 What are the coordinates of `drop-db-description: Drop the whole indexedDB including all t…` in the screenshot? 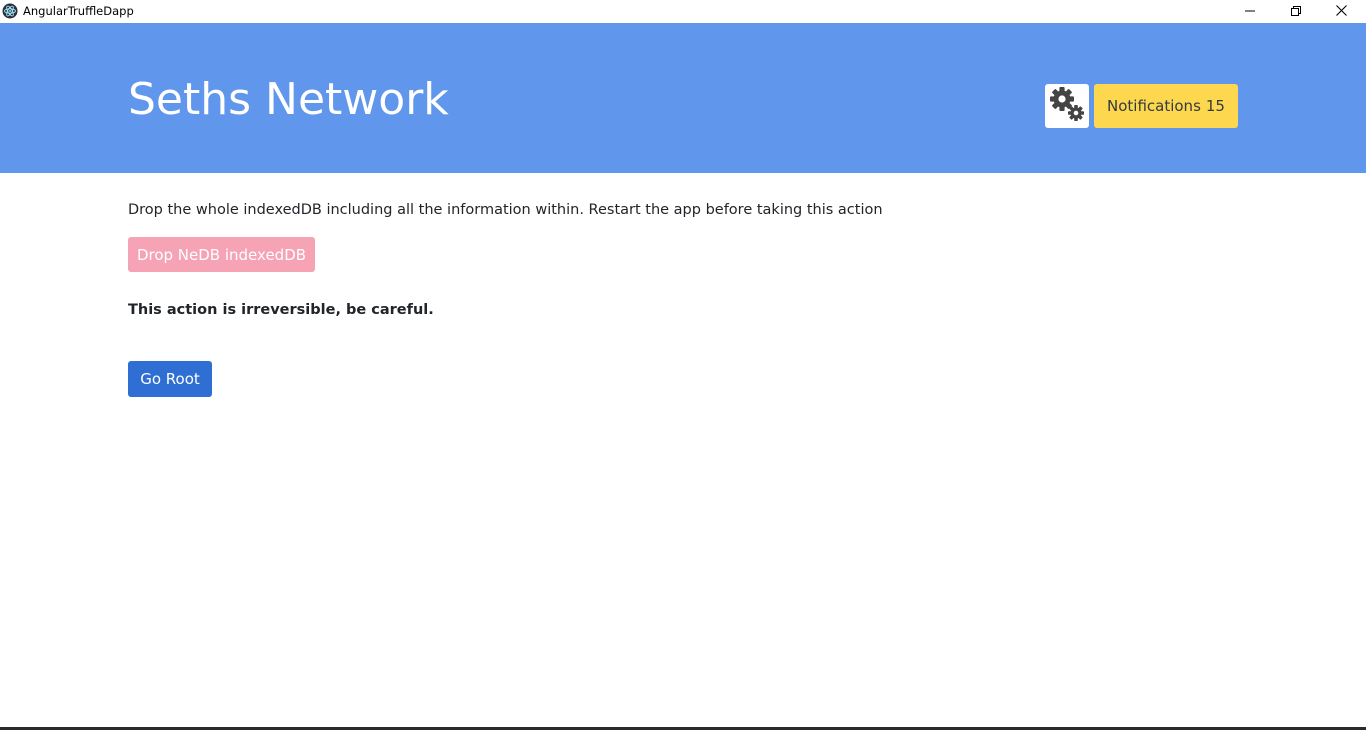 It's located at (505, 210).